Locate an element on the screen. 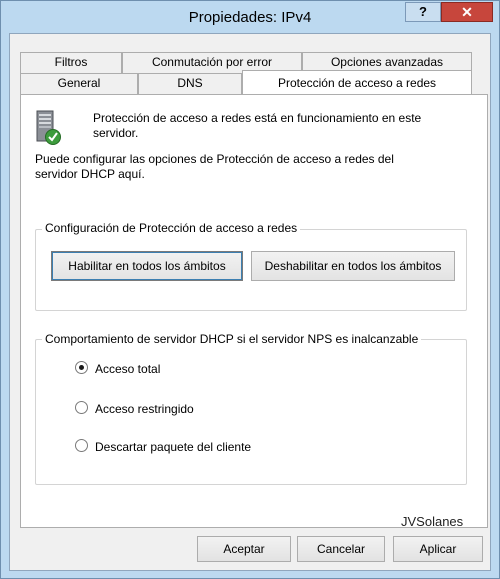 The image size is (500, 579). tab-general: General is located at coordinates (79, 83).